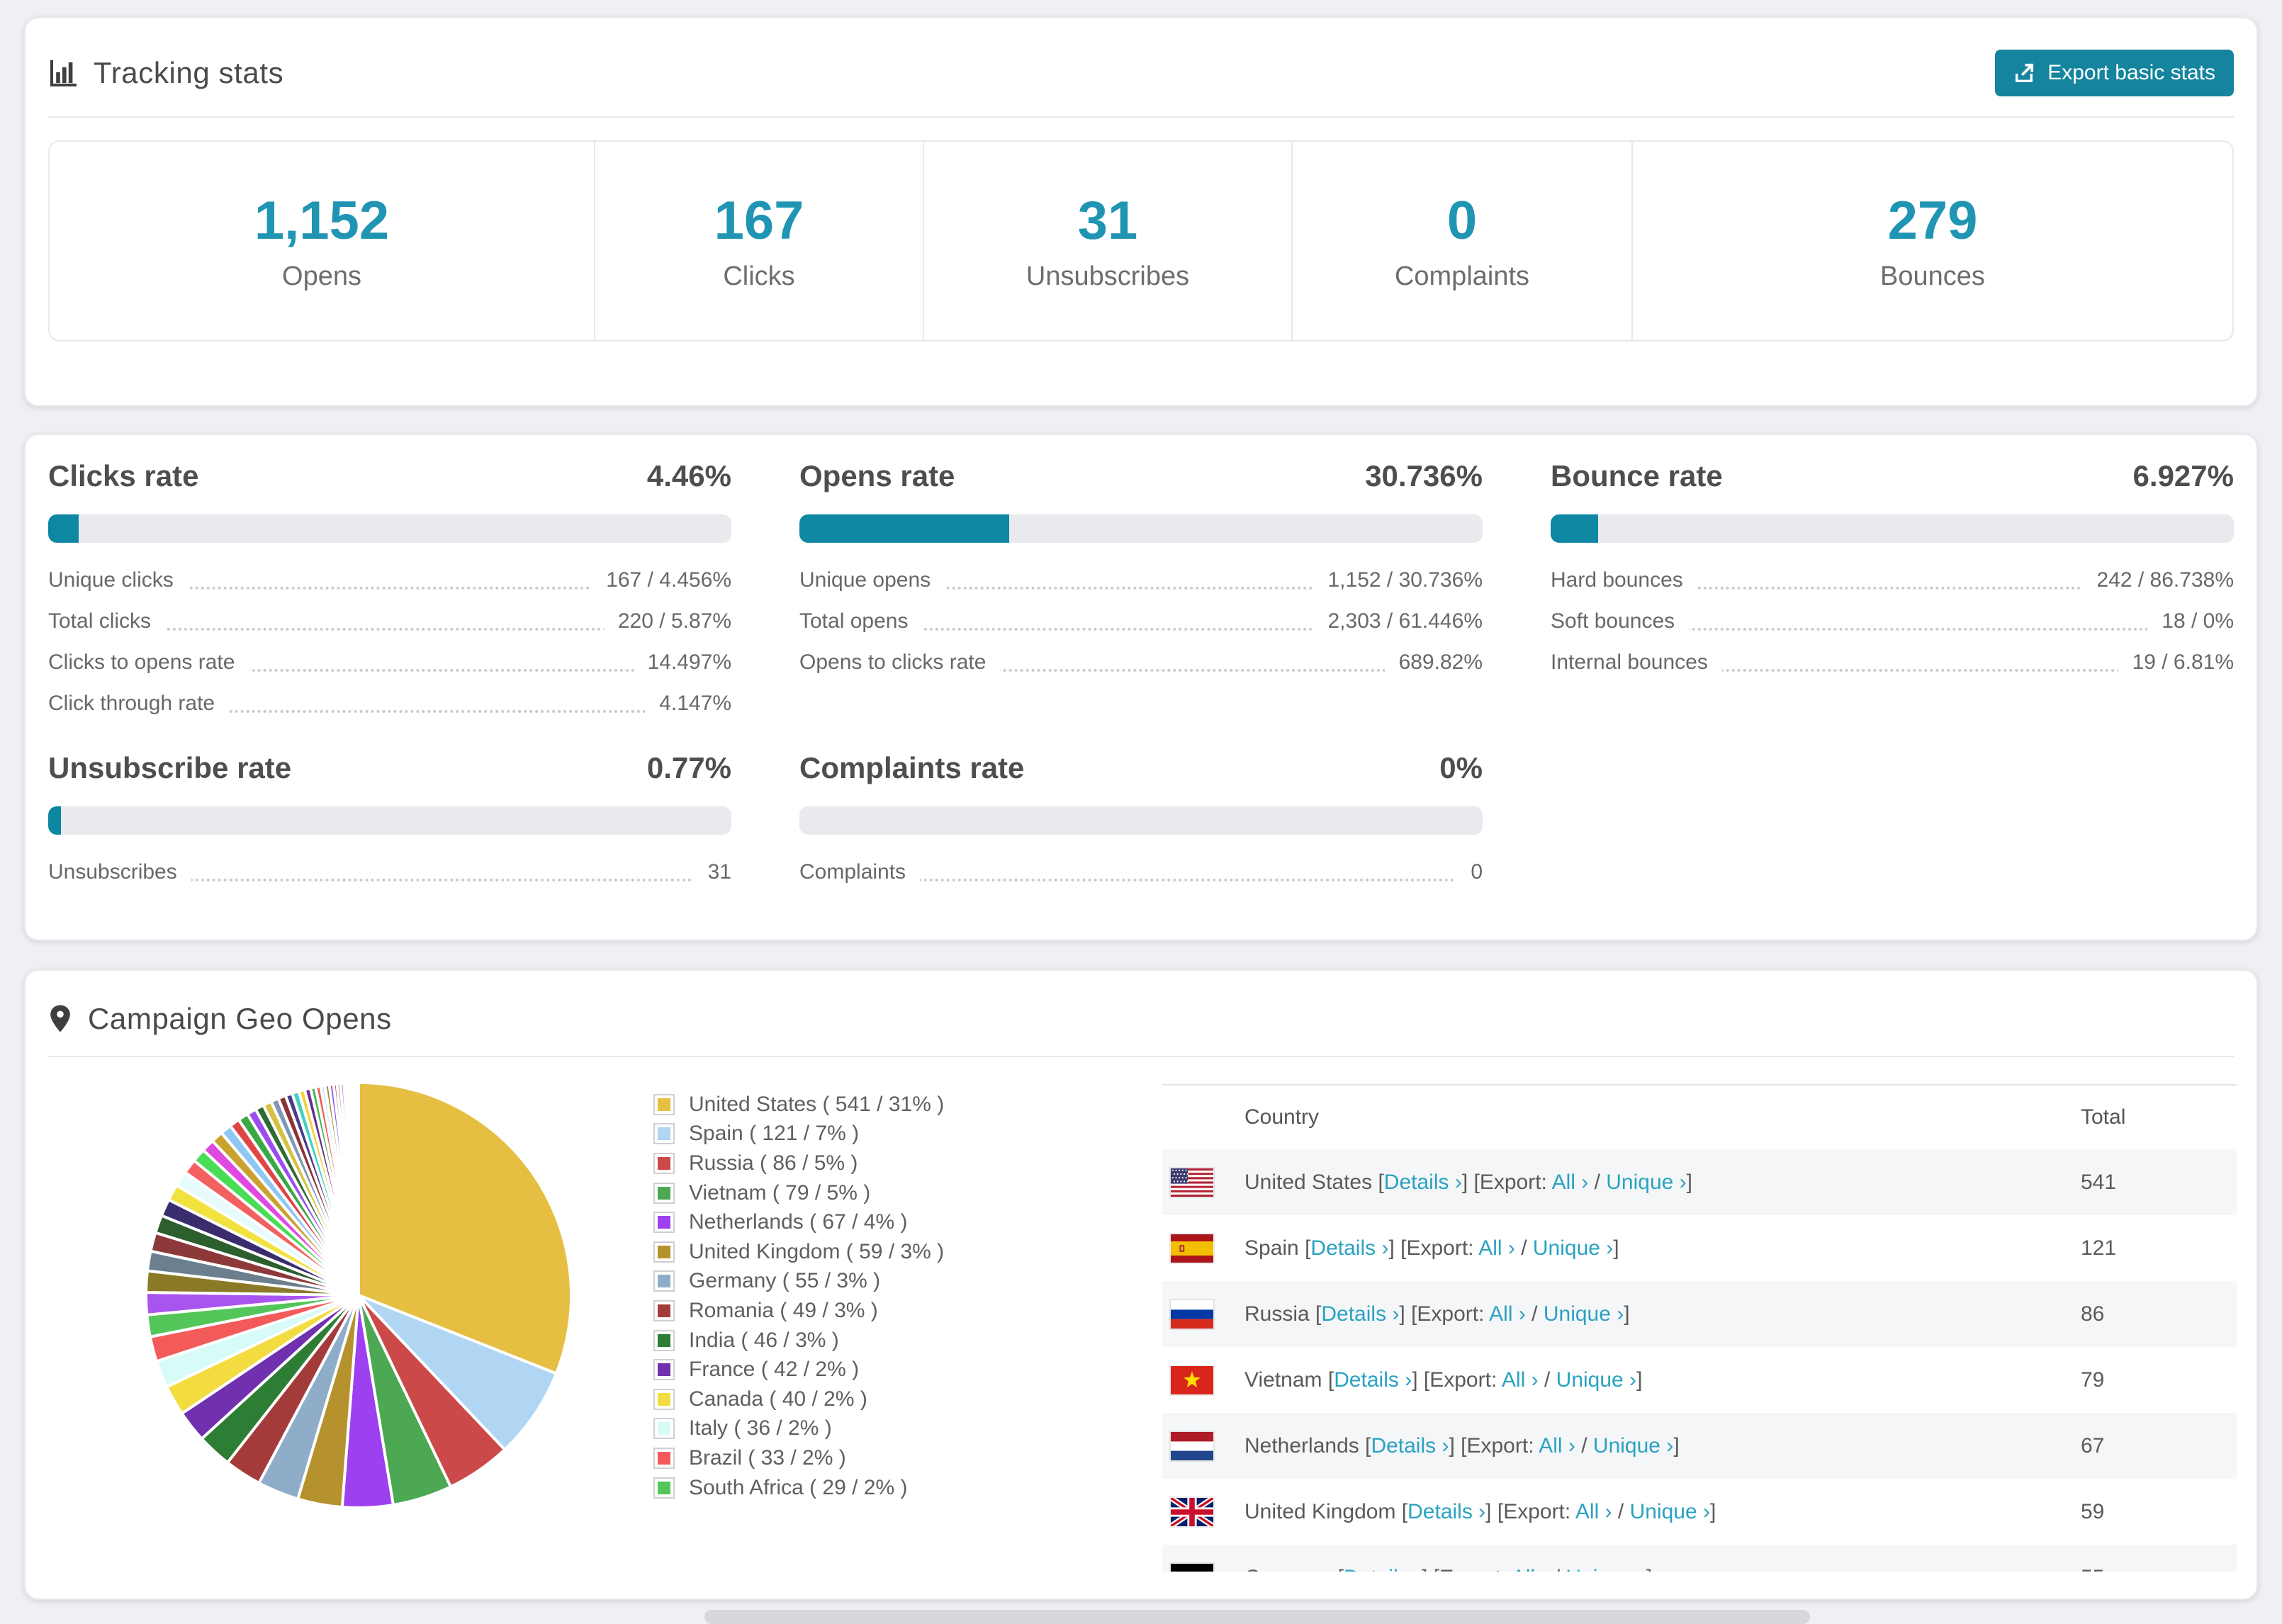 Image resolution: width=2282 pixels, height=1624 pixels. What do you see at coordinates (1461, 767) in the screenshot?
I see `rate-percentage: 0%` at bounding box center [1461, 767].